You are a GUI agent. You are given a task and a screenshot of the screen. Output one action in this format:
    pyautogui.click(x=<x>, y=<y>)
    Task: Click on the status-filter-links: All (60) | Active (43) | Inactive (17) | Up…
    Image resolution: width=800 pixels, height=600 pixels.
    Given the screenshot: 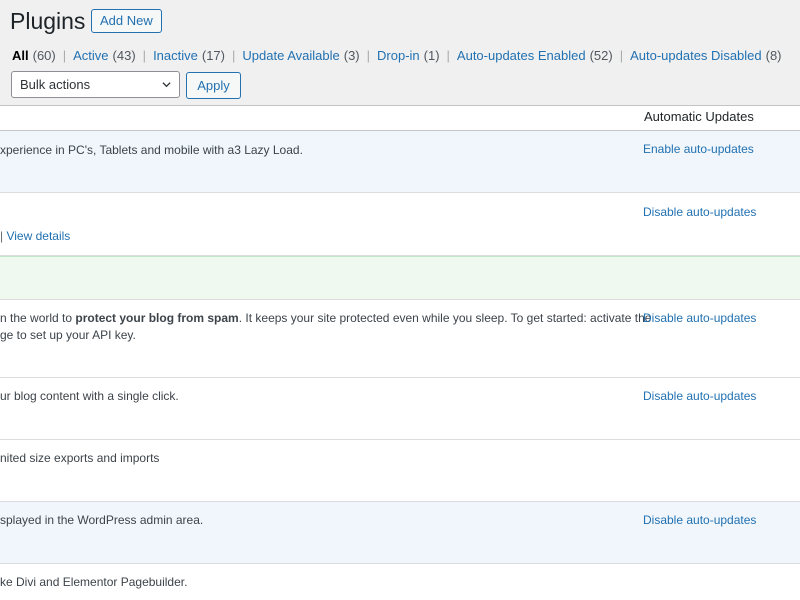 What is the action you would take?
    pyautogui.click(x=397, y=55)
    